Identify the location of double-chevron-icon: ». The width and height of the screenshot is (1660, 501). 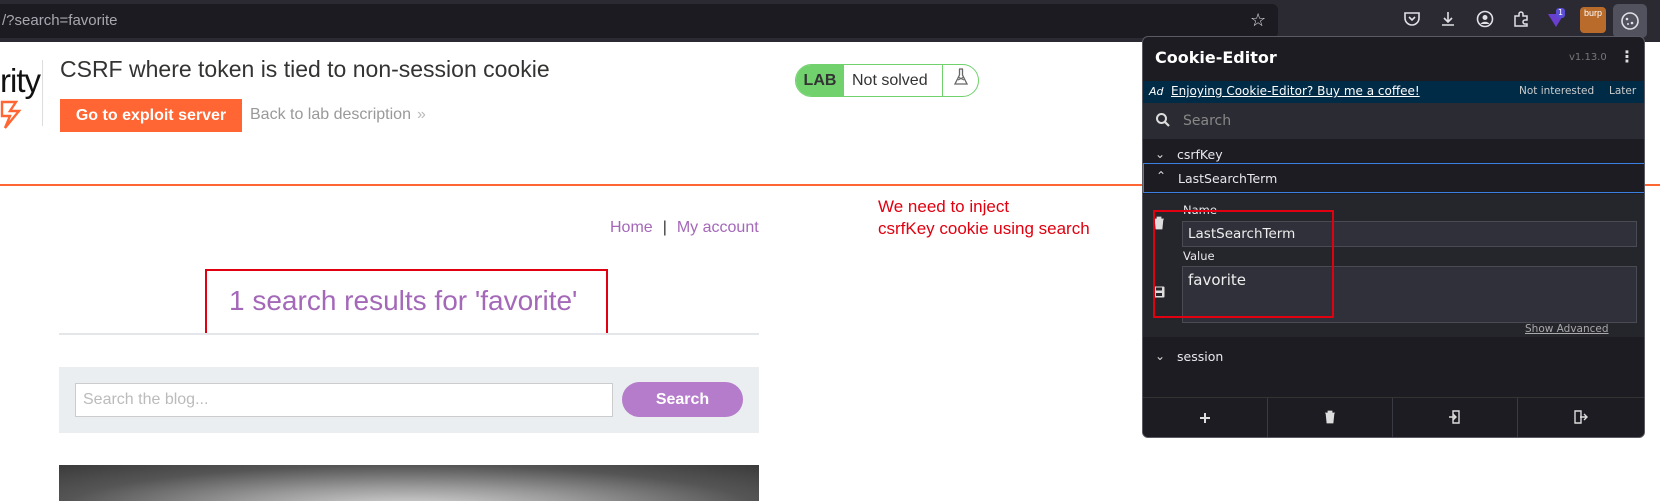
(421, 114).